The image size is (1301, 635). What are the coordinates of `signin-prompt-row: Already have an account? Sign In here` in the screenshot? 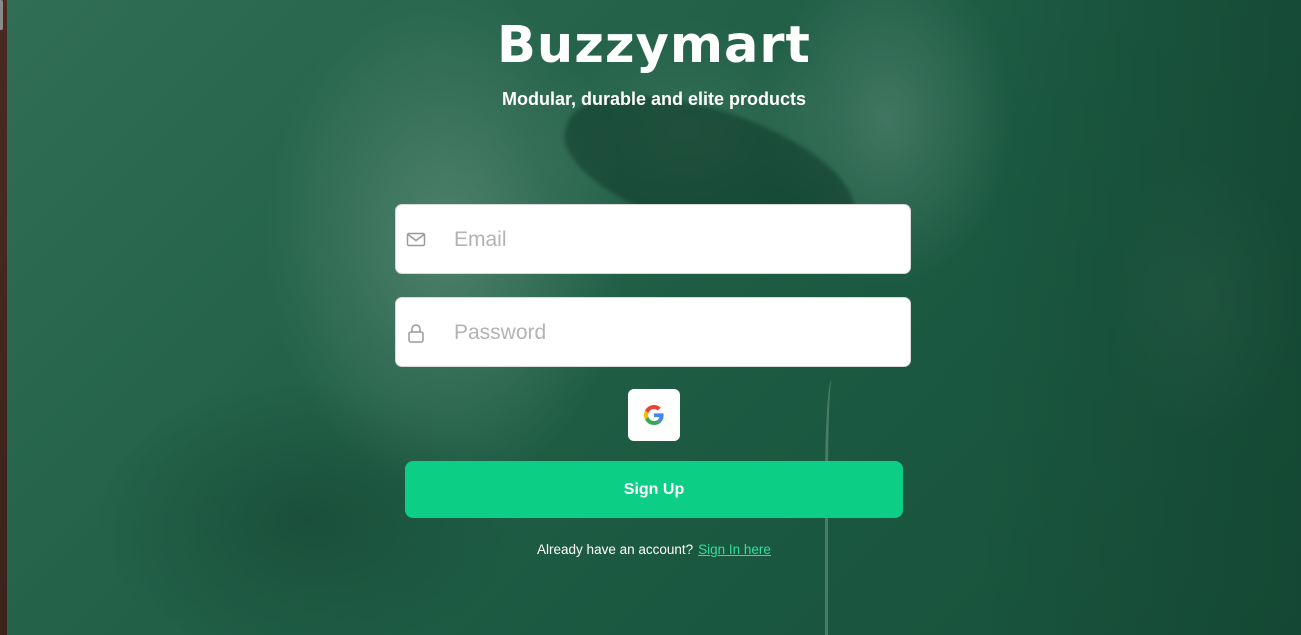 It's located at (650, 549).